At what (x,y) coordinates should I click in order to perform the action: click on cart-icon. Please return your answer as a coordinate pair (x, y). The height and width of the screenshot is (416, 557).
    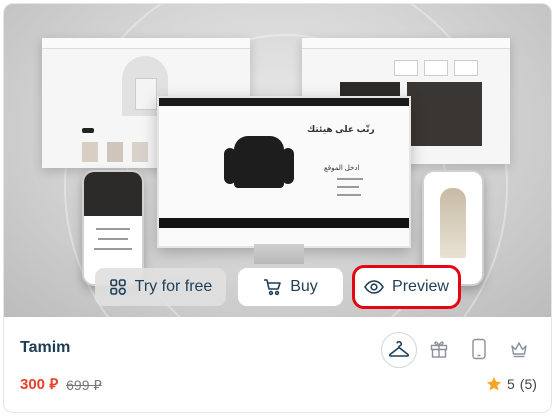
    Looking at the image, I should click on (273, 287).